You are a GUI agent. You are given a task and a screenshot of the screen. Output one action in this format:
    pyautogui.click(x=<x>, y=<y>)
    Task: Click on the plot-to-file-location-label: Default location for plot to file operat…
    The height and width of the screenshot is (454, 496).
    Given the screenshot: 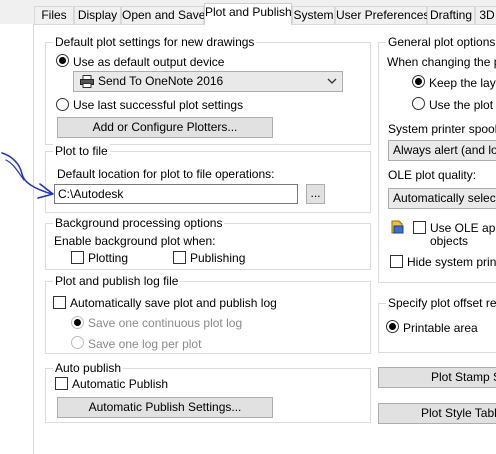 What is the action you would take?
    pyautogui.click(x=166, y=174)
    